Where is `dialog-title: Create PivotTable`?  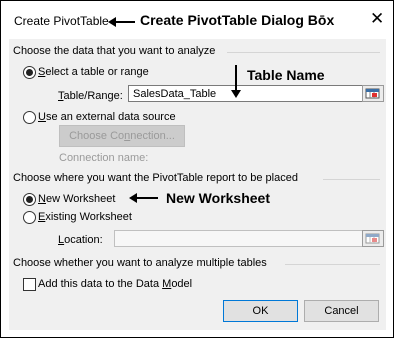
dialog-title: Create PivotTable is located at coordinates (61, 21).